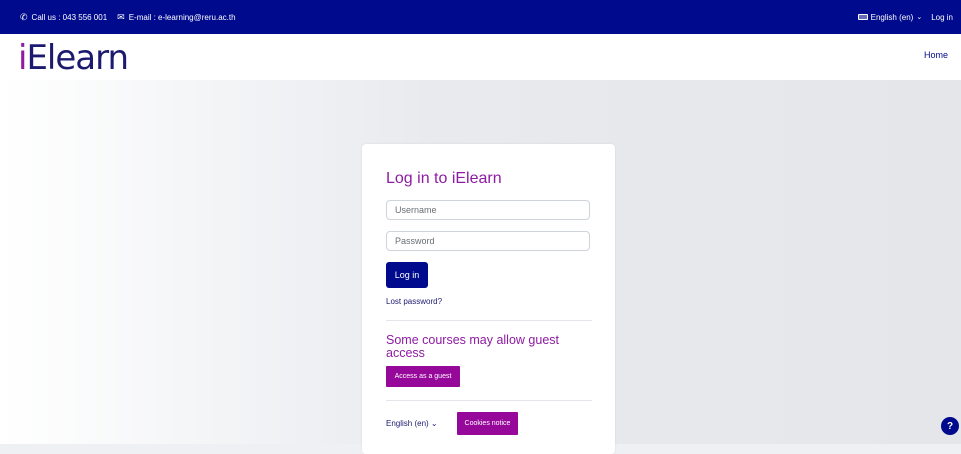 Image resolution: width=961 pixels, height=454 pixels. What do you see at coordinates (423, 376) in the screenshot?
I see `guest-access-button: Access as a guest` at bounding box center [423, 376].